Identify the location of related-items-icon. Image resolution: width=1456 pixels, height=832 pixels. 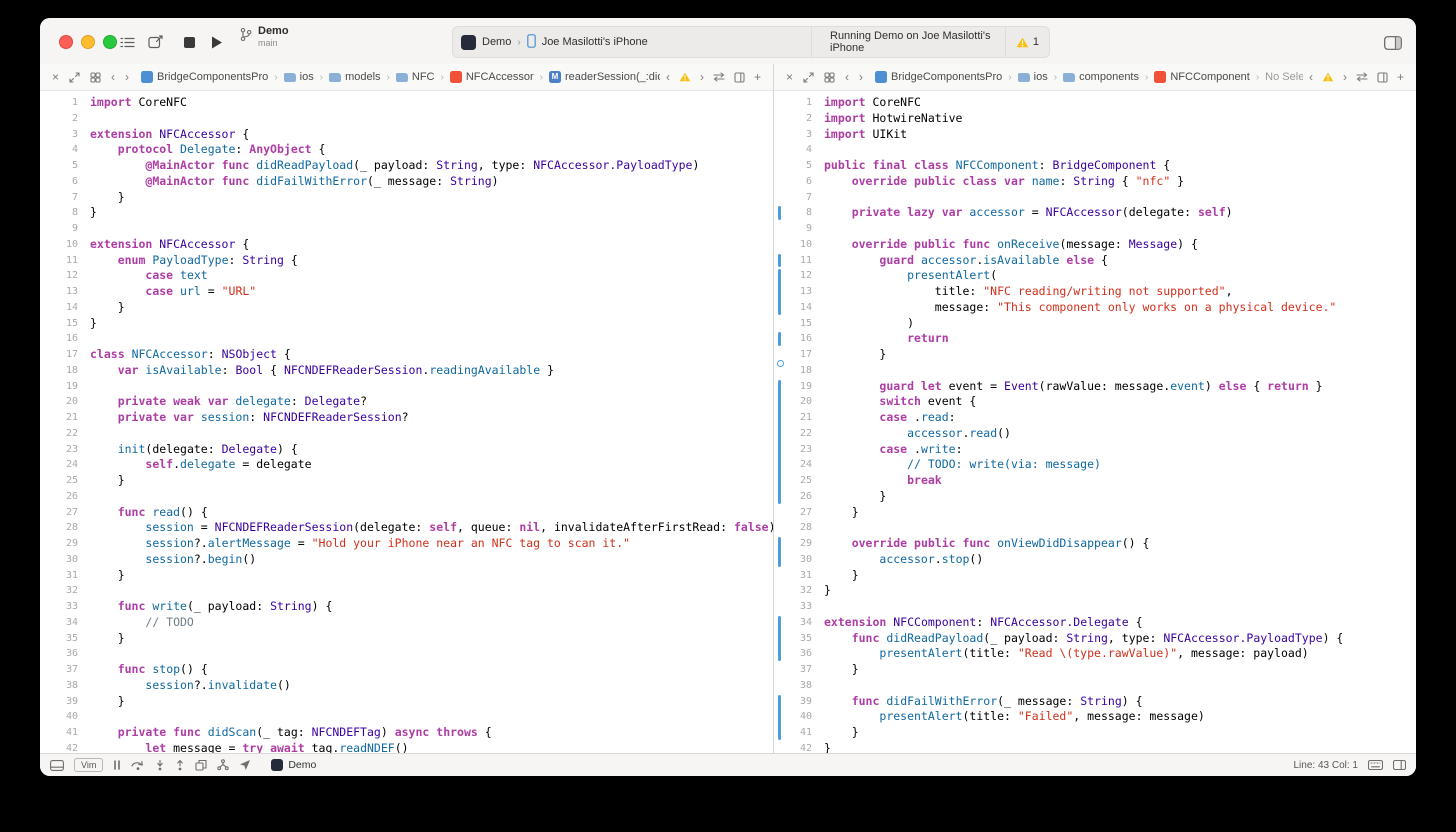
(95, 77).